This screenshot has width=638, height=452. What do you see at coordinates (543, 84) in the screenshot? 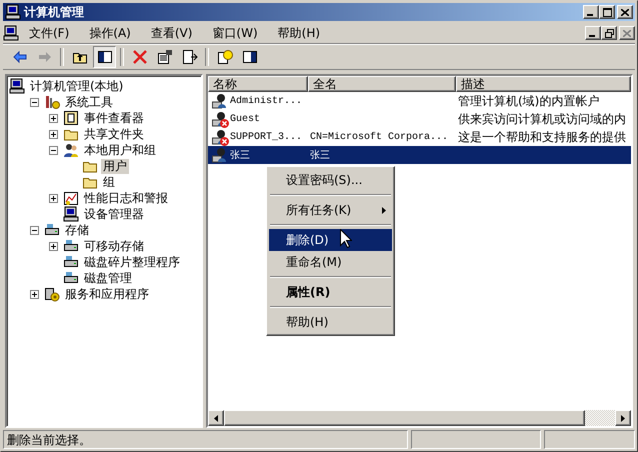
I see `column-header: 描述` at bounding box center [543, 84].